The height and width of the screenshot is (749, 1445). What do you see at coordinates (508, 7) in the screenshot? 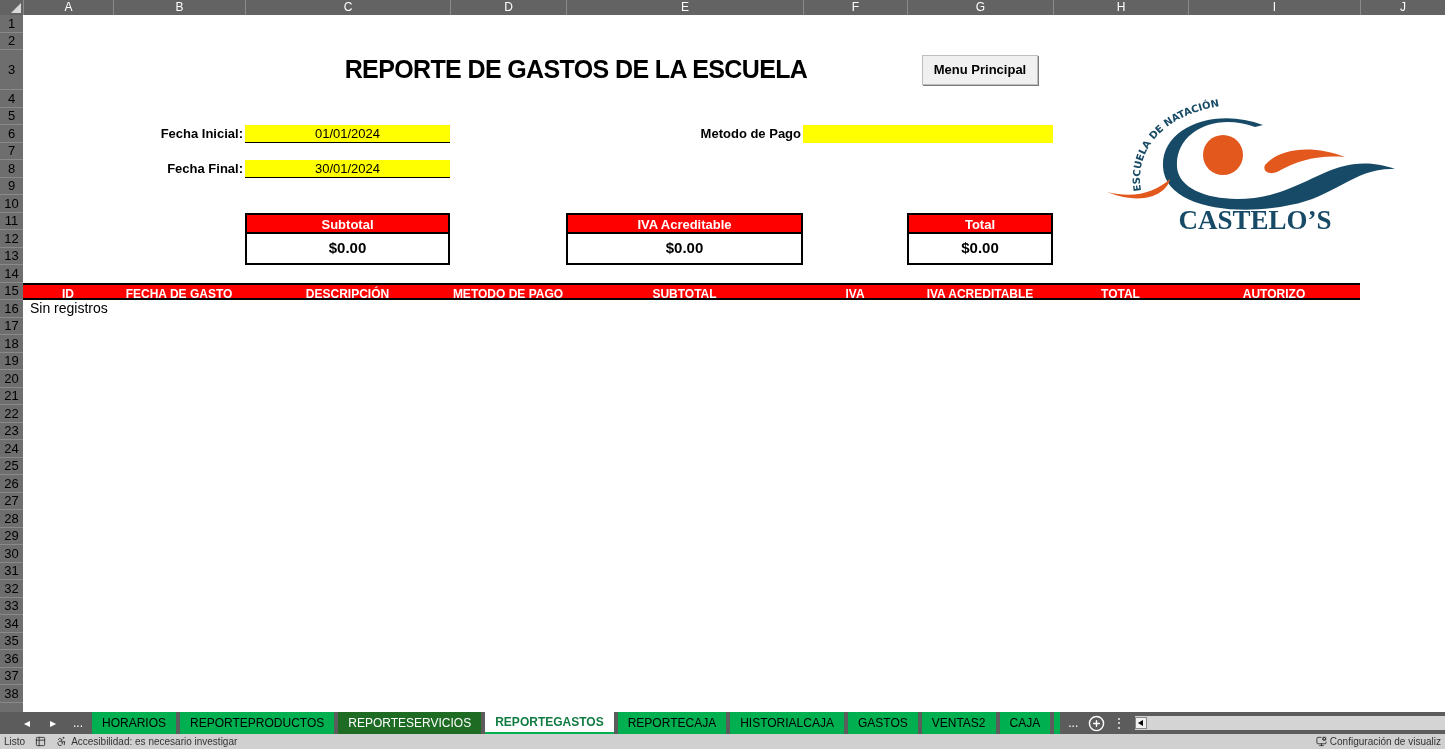
I see `column-header: D` at bounding box center [508, 7].